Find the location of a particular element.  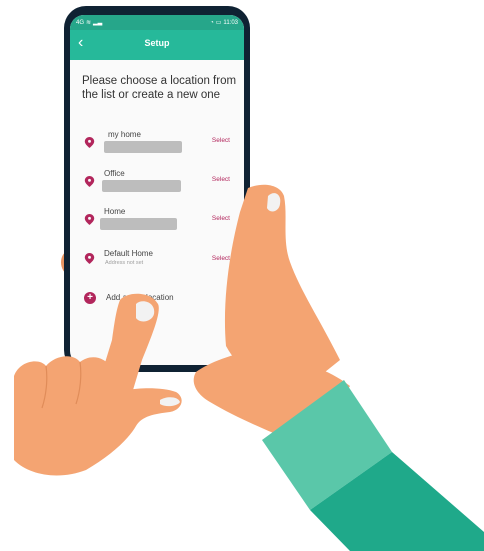

pointing-hand is located at coordinates (98, 384).